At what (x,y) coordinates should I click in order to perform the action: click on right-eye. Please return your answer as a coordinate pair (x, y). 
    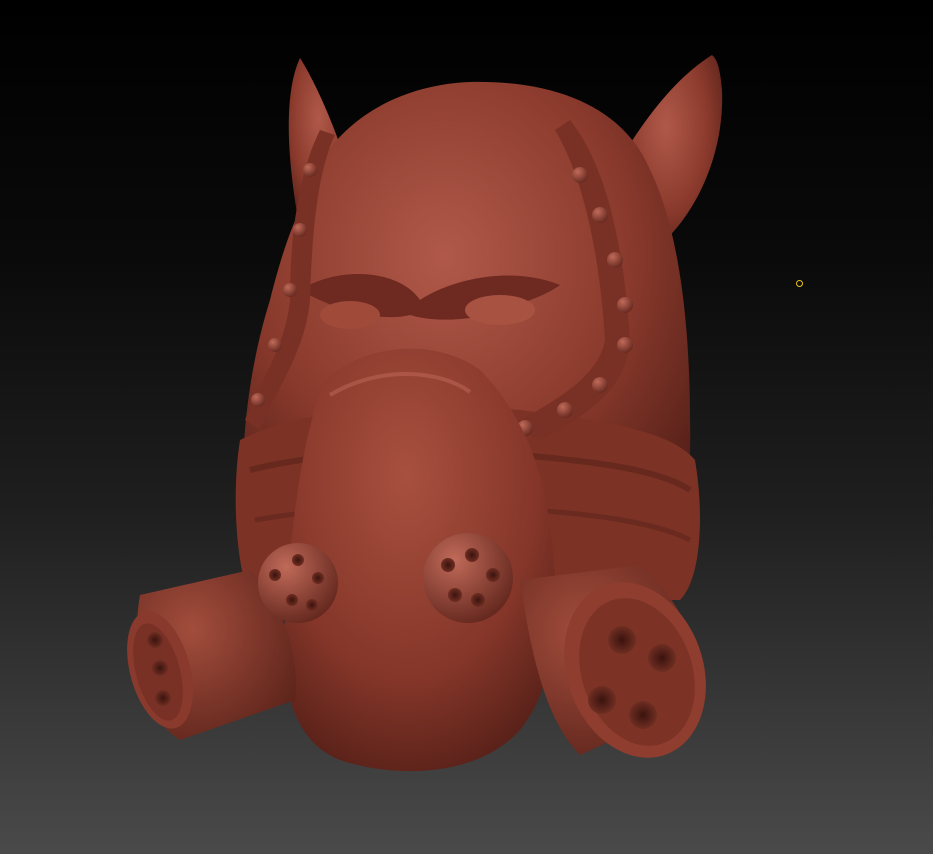
    Looking at the image, I should click on (500, 310).